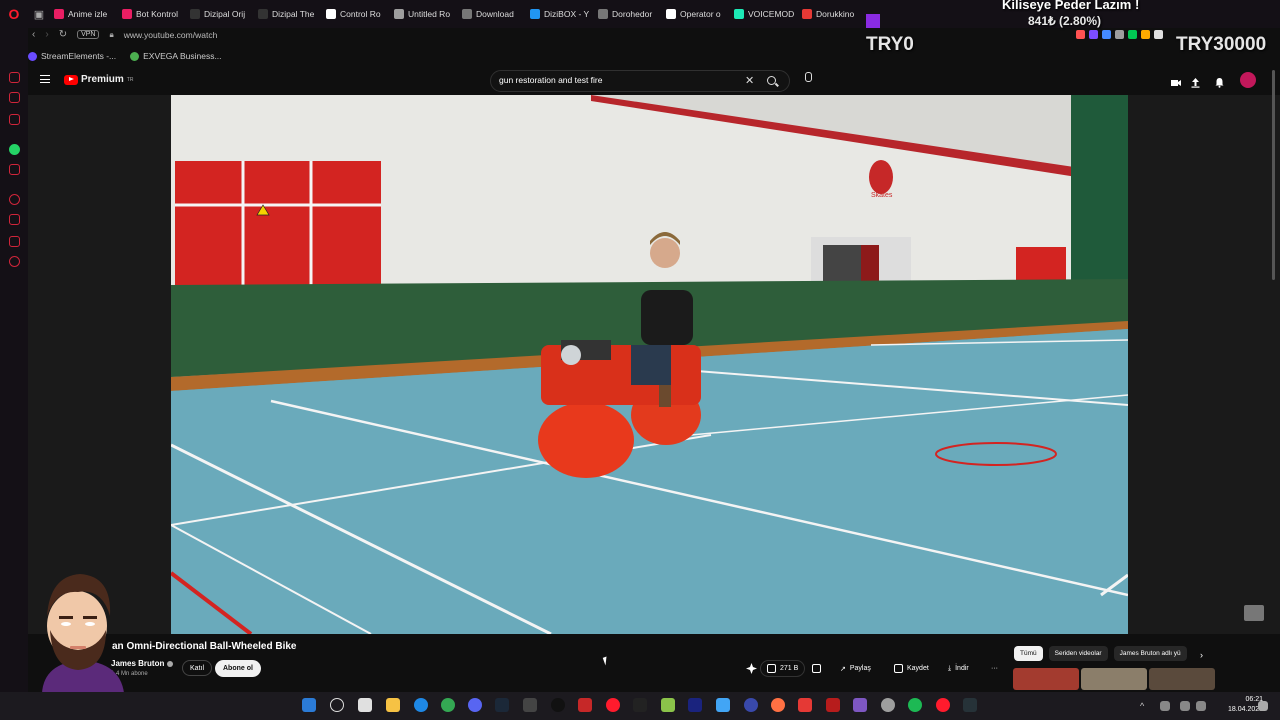  I want to click on browser-tab: Dorohedor, so click(628, 14).